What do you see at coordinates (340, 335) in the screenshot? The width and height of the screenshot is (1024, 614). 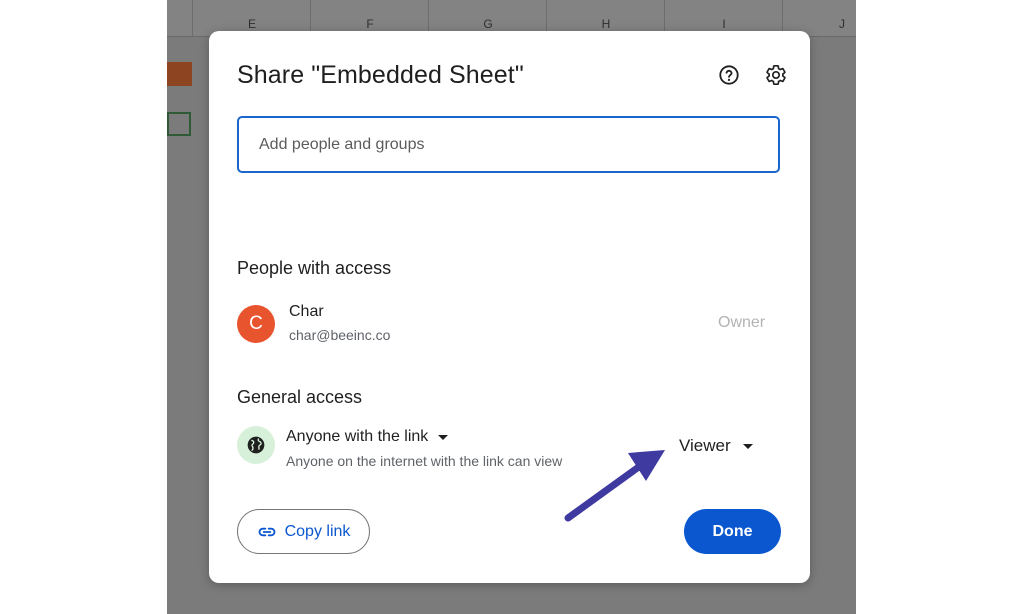 I see `owner-email: char@beeinc.co` at bounding box center [340, 335].